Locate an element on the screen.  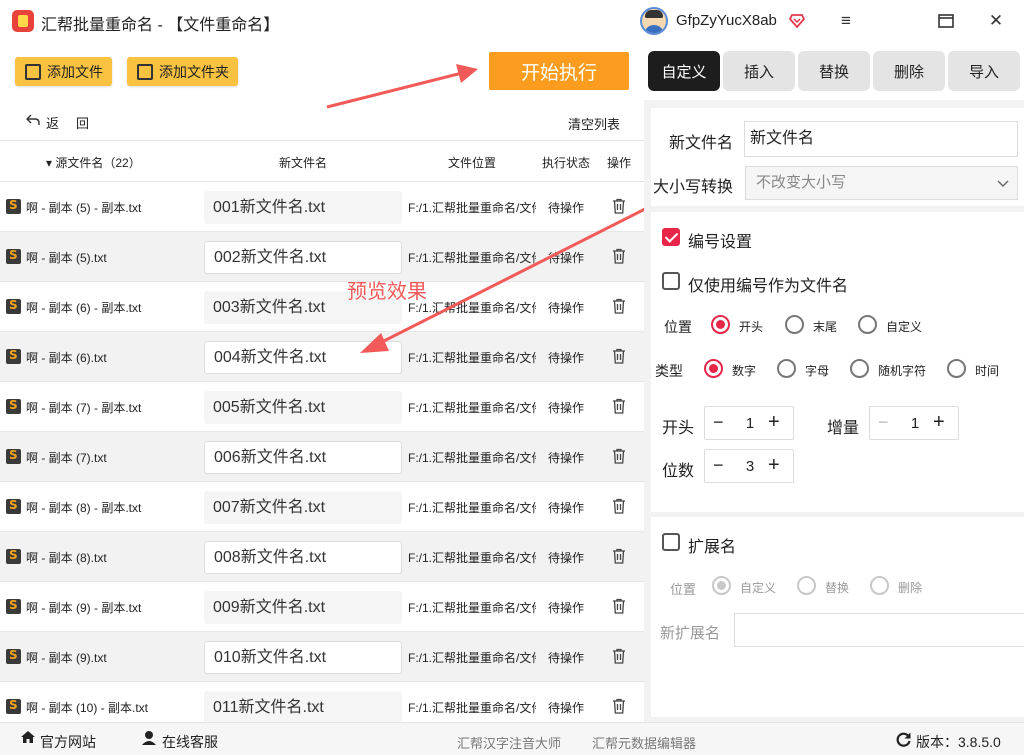
start-number-value: 1 is located at coordinates (750, 423).